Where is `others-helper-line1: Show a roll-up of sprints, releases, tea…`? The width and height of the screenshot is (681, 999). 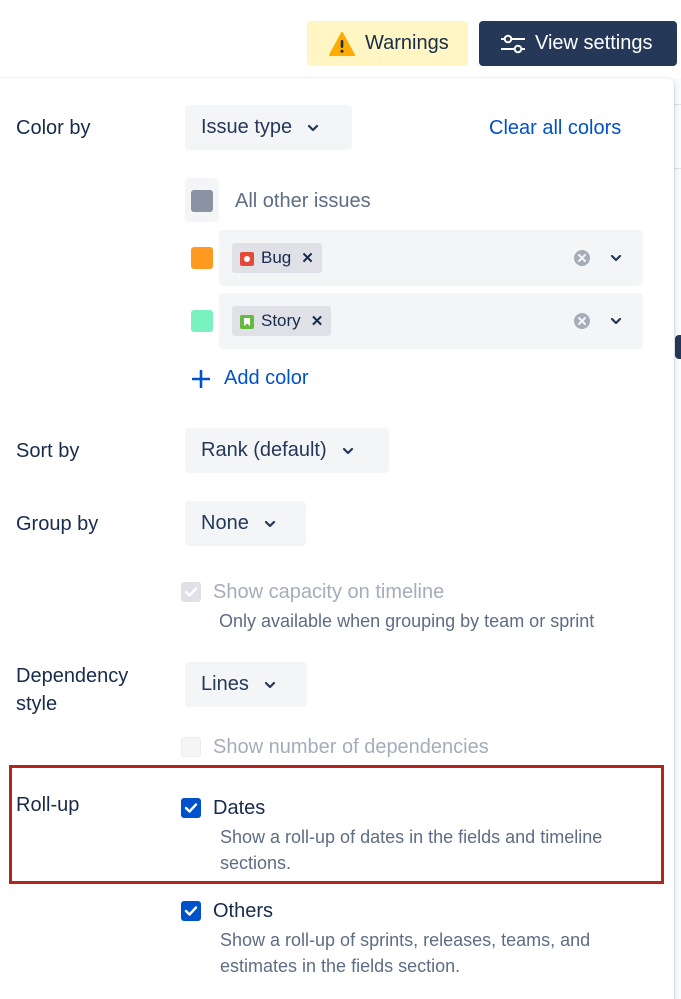
others-helper-line1: Show a roll-up of sprints, releases, tea… is located at coordinates (405, 940).